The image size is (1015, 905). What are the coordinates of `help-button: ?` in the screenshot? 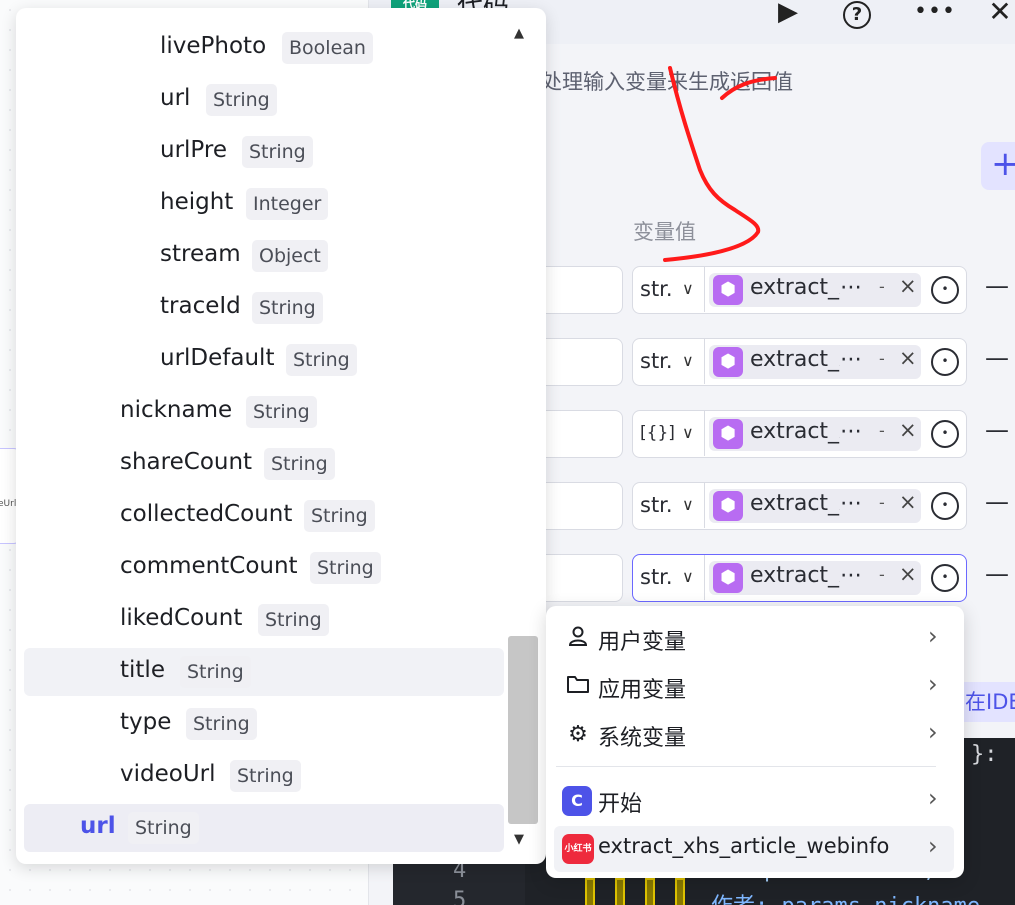 It's located at (857, 14).